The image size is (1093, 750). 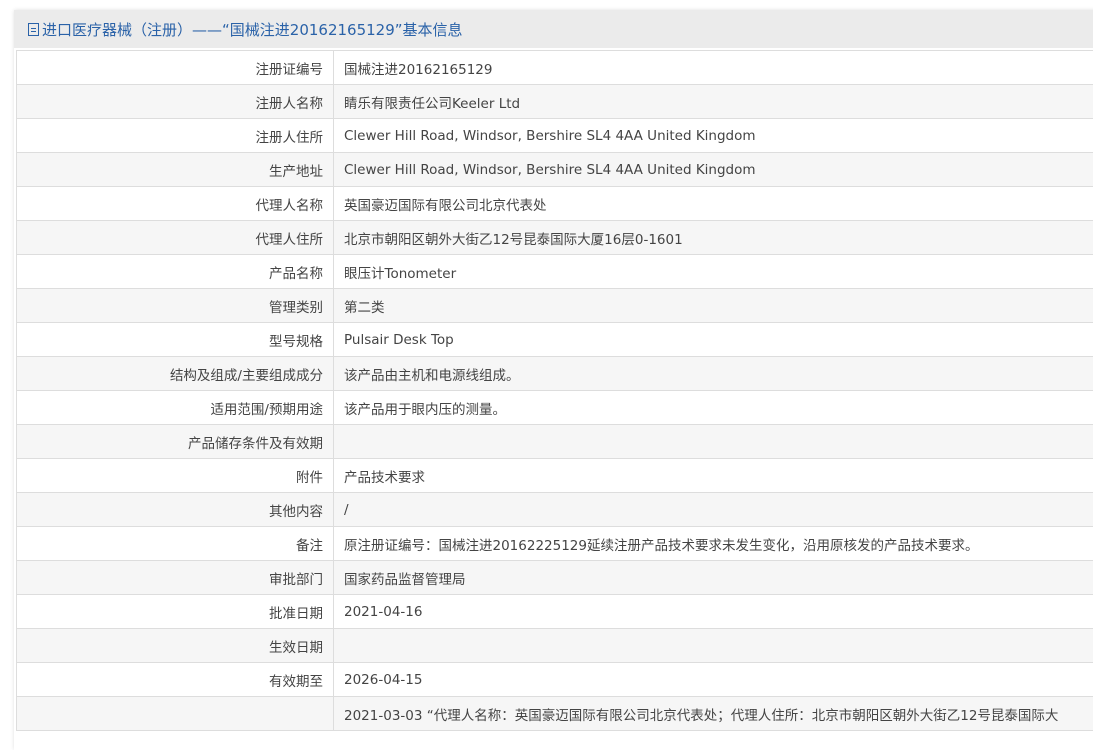 I want to click on row-value: 国家药品监督管理局, so click(x=713, y=578).